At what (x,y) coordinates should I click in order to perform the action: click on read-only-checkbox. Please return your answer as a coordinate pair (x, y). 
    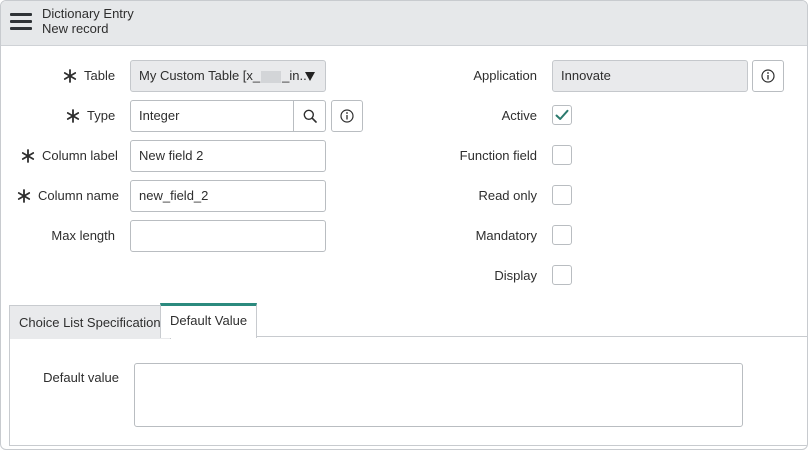
    Looking at the image, I should click on (562, 195).